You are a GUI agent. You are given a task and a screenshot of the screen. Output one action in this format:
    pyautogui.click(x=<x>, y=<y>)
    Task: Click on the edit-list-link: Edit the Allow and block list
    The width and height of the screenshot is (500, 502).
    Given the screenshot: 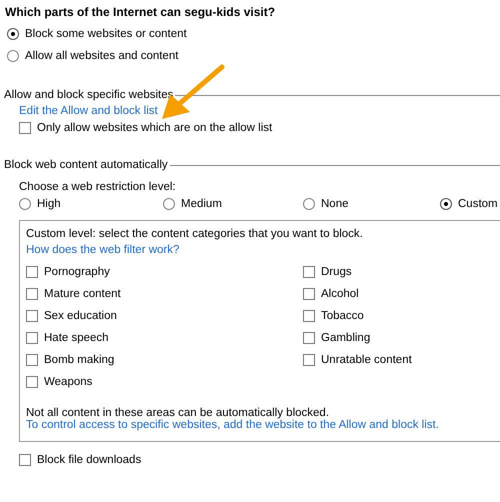 What is the action you would take?
    pyautogui.click(x=88, y=111)
    